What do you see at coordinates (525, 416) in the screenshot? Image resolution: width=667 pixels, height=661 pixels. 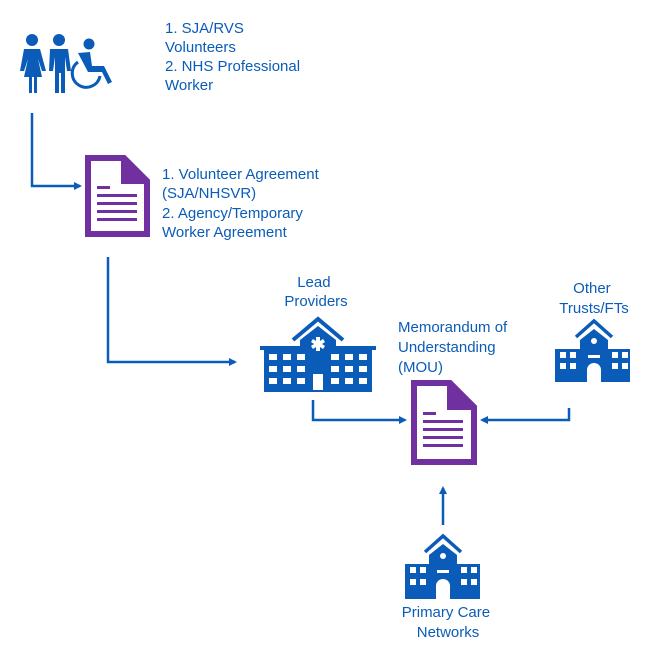 I see `connector-other-trusts-to-mou` at bounding box center [525, 416].